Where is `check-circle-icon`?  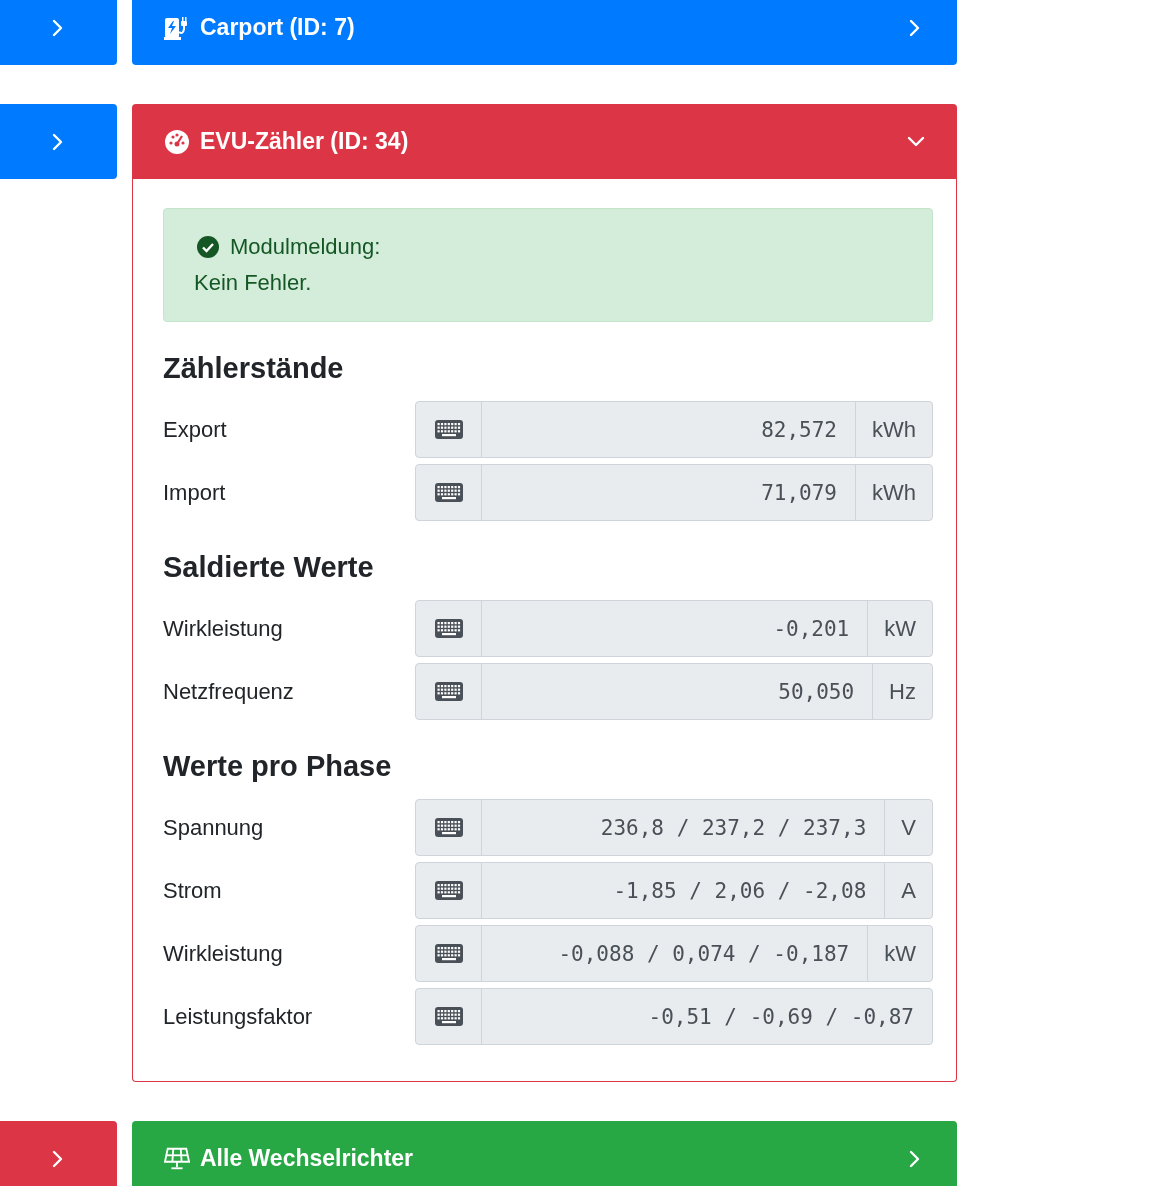 check-circle-icon is located at coordinates (208, 247).